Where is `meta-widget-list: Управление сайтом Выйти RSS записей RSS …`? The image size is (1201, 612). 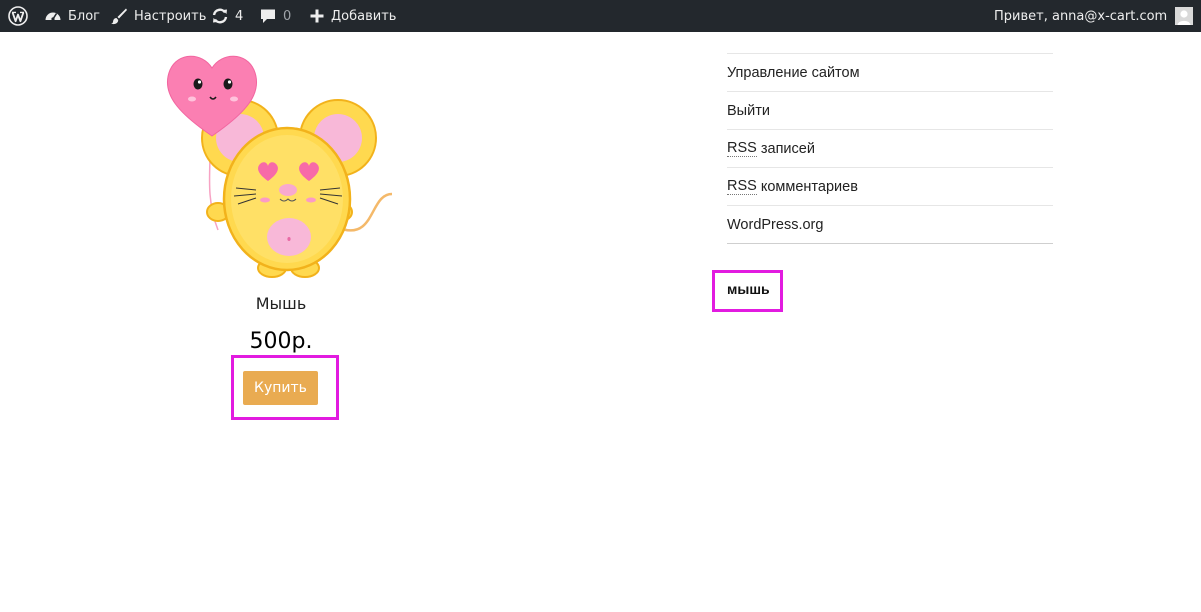 meta-widget-list: Управление сайтом Выйти RSS записей RSS … is located at coordinates (890, 148).